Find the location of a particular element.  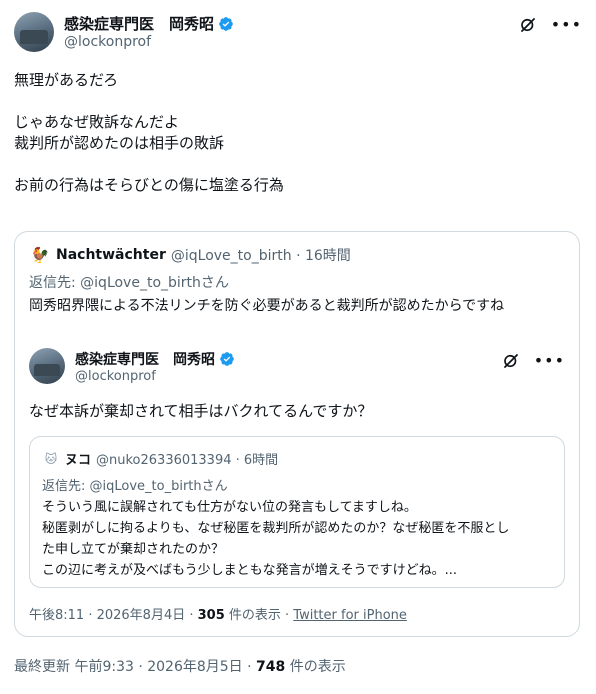

inner-author-name: 感染症専門医 岡秀昭 is located at coordinates (145, 359).